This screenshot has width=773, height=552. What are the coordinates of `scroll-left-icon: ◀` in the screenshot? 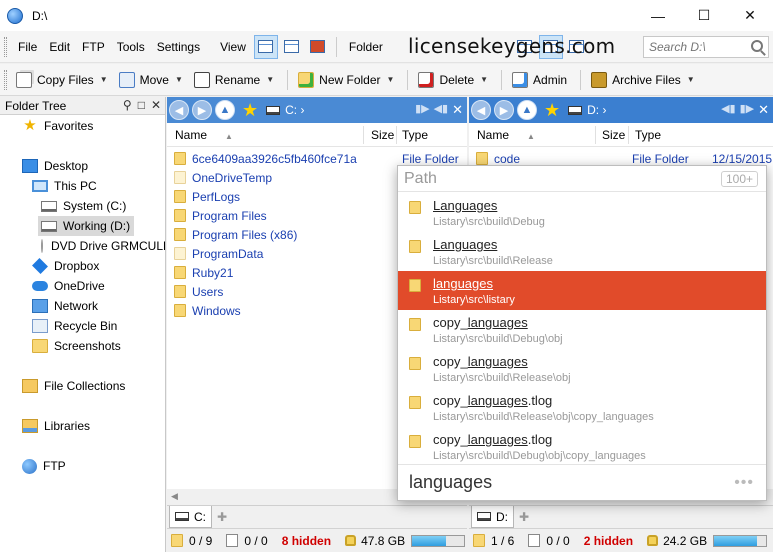 It's located at (174, 496).